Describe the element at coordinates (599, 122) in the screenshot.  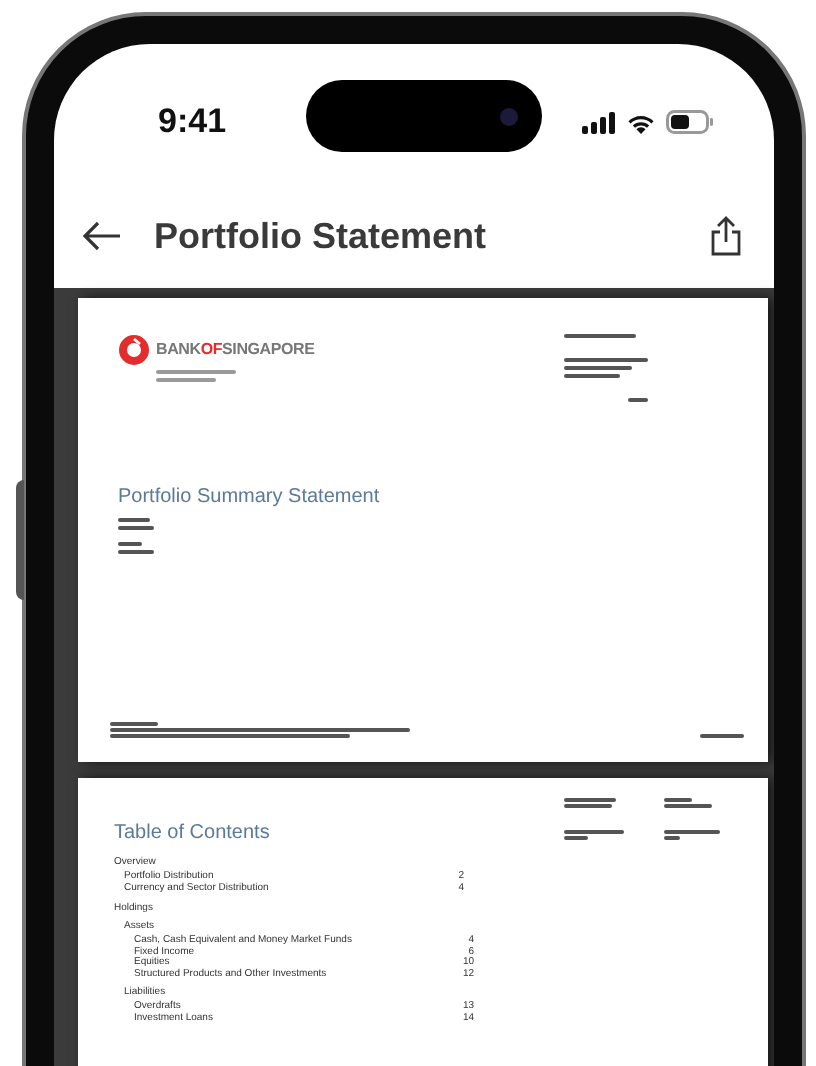
I see `signal-icon` at that location.